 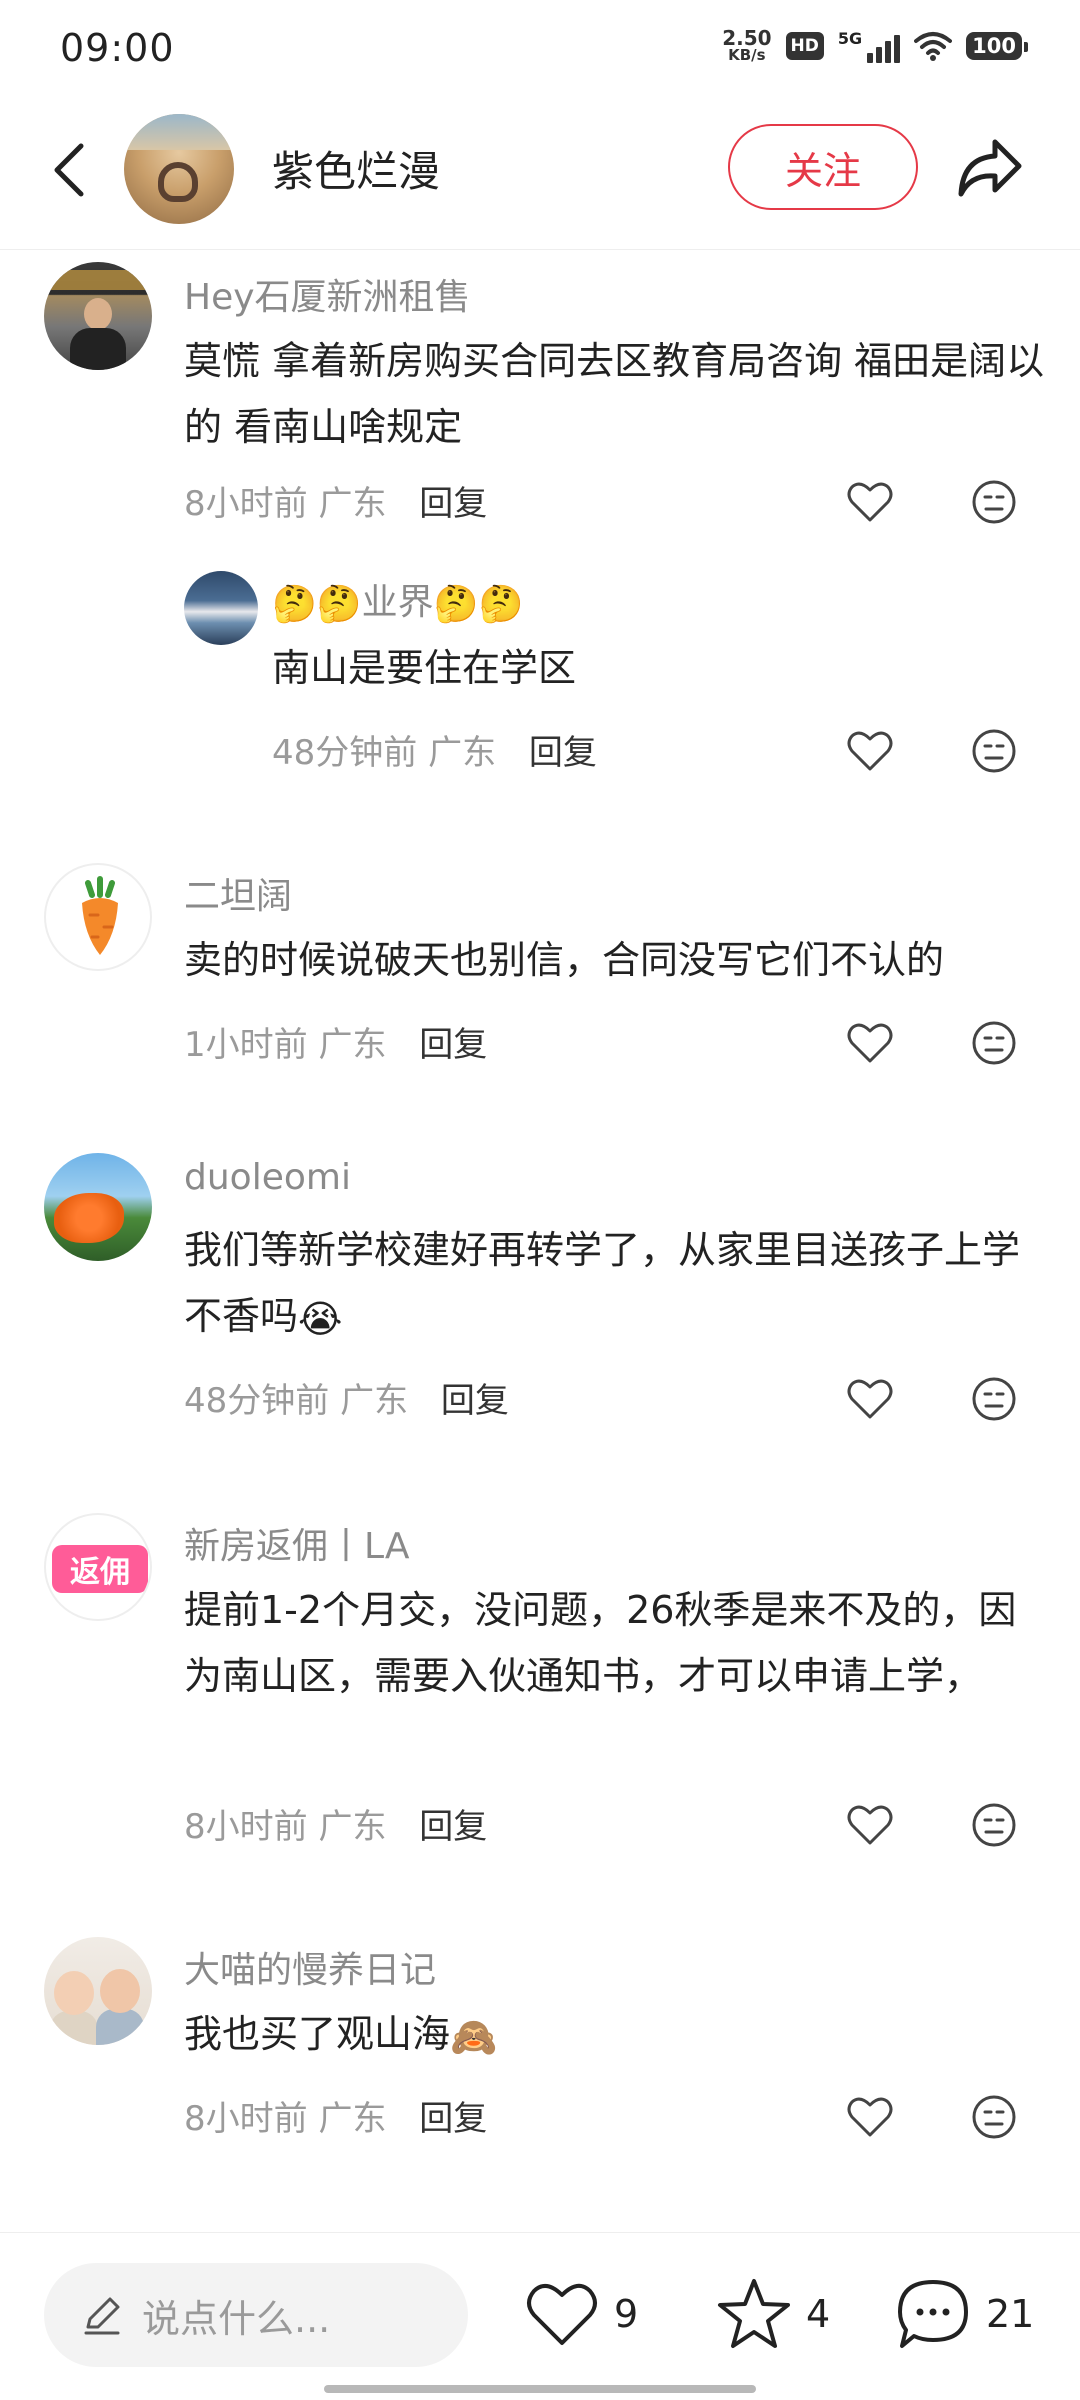 I want to click on comment-count: 21, so click(x=1010, y=2314).